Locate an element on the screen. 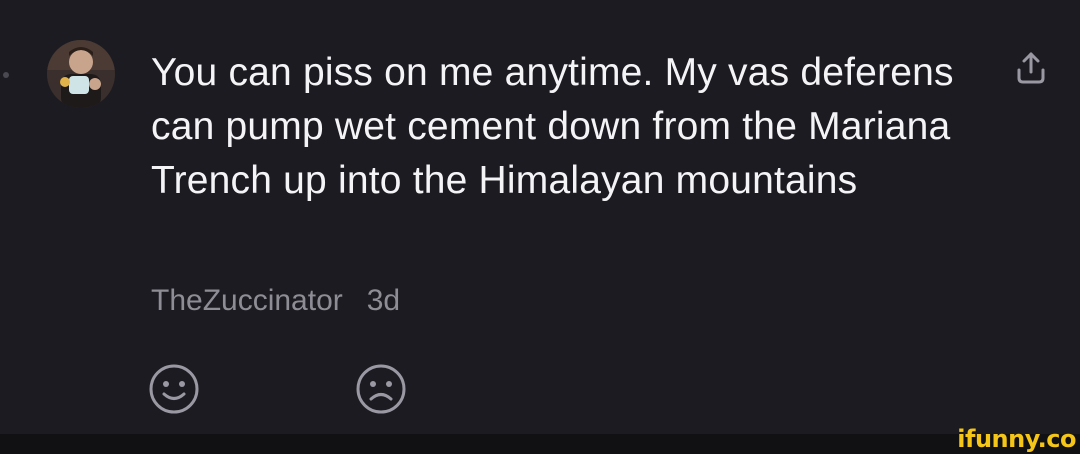 The image size is (1080, 454). share-icon is located at coordinates (1031, 68).